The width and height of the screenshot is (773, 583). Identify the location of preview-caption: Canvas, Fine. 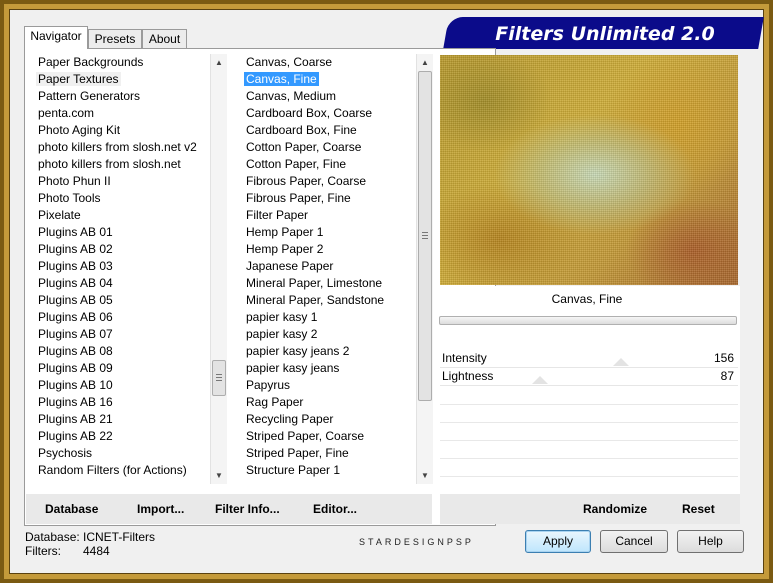
(587, 299).